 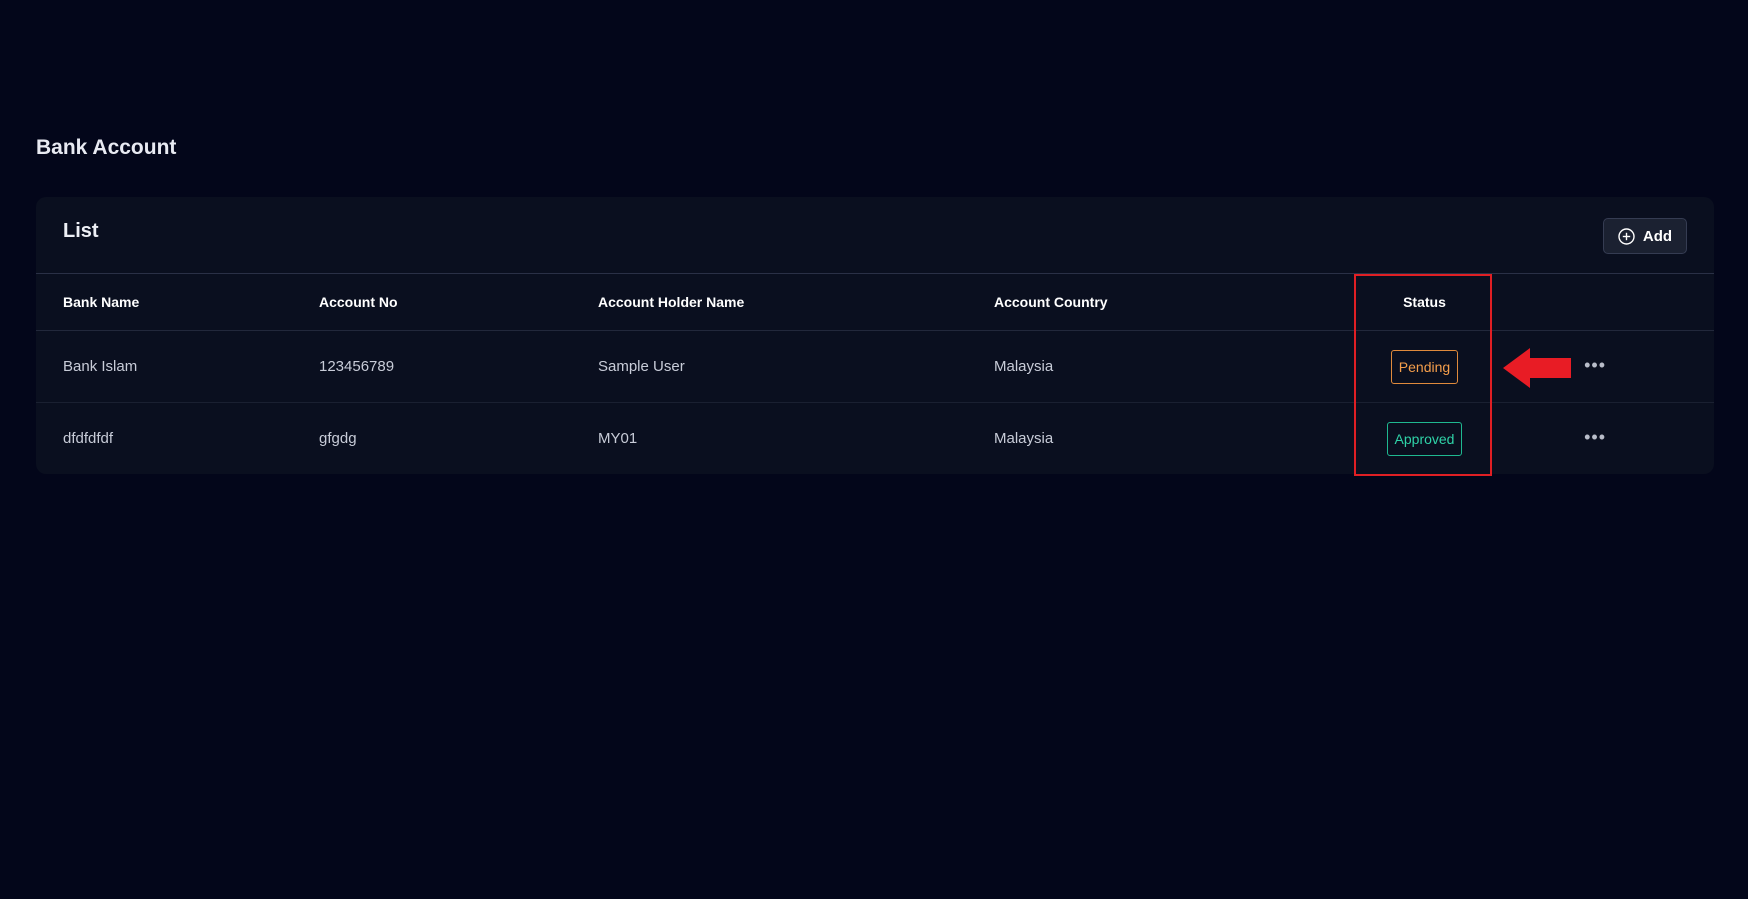 What do you see at coordinates (338, 438) in the screenshot?
I see `cell-account-no: gfgdg` at bounding box center [338, 438].